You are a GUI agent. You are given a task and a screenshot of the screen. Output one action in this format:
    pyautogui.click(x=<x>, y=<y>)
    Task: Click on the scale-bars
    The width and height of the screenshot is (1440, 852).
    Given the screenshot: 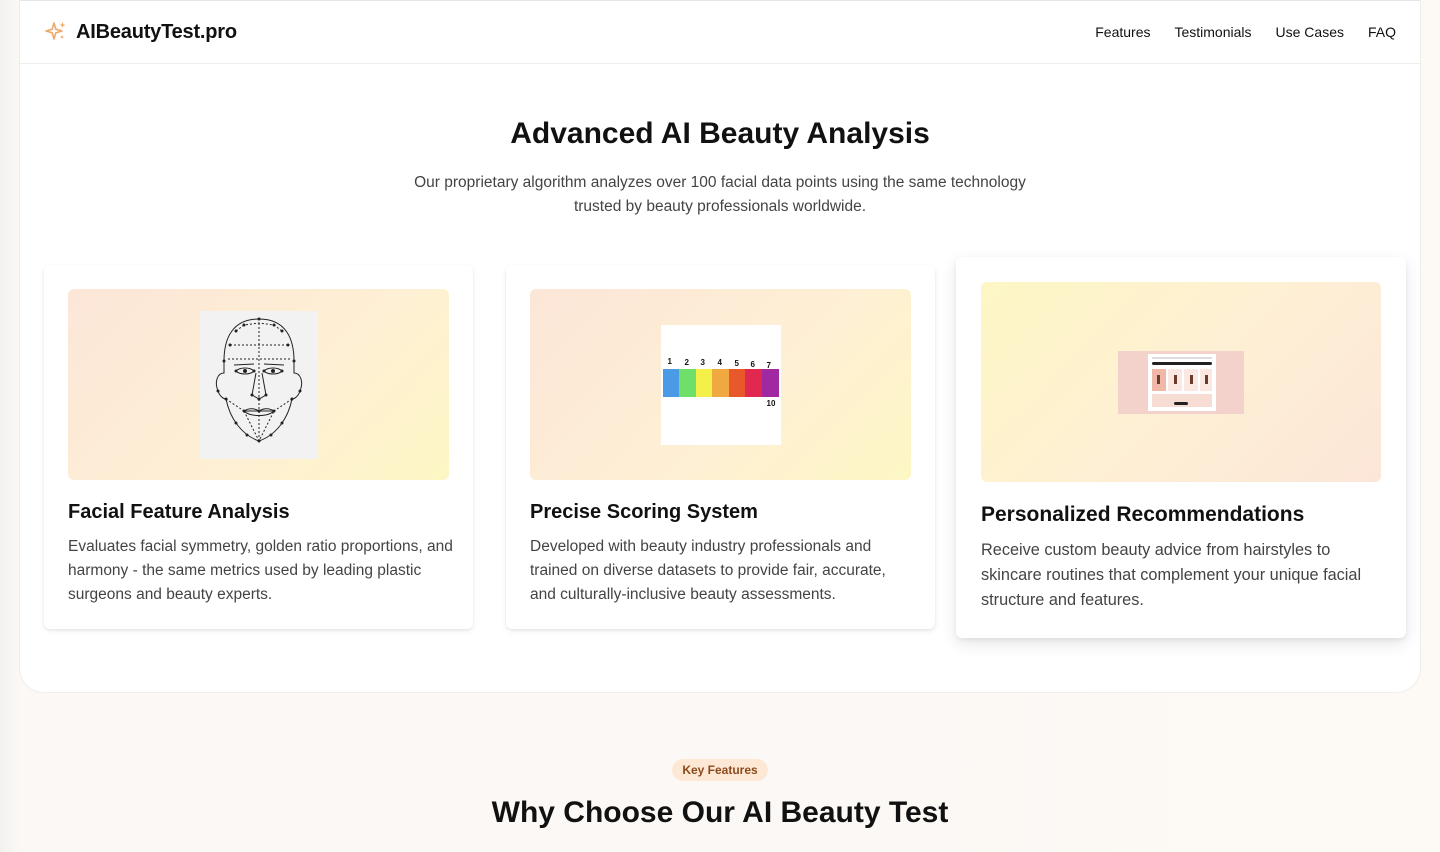 What is the action you would take?
    pyautogui.click(x=720, y=382)
    